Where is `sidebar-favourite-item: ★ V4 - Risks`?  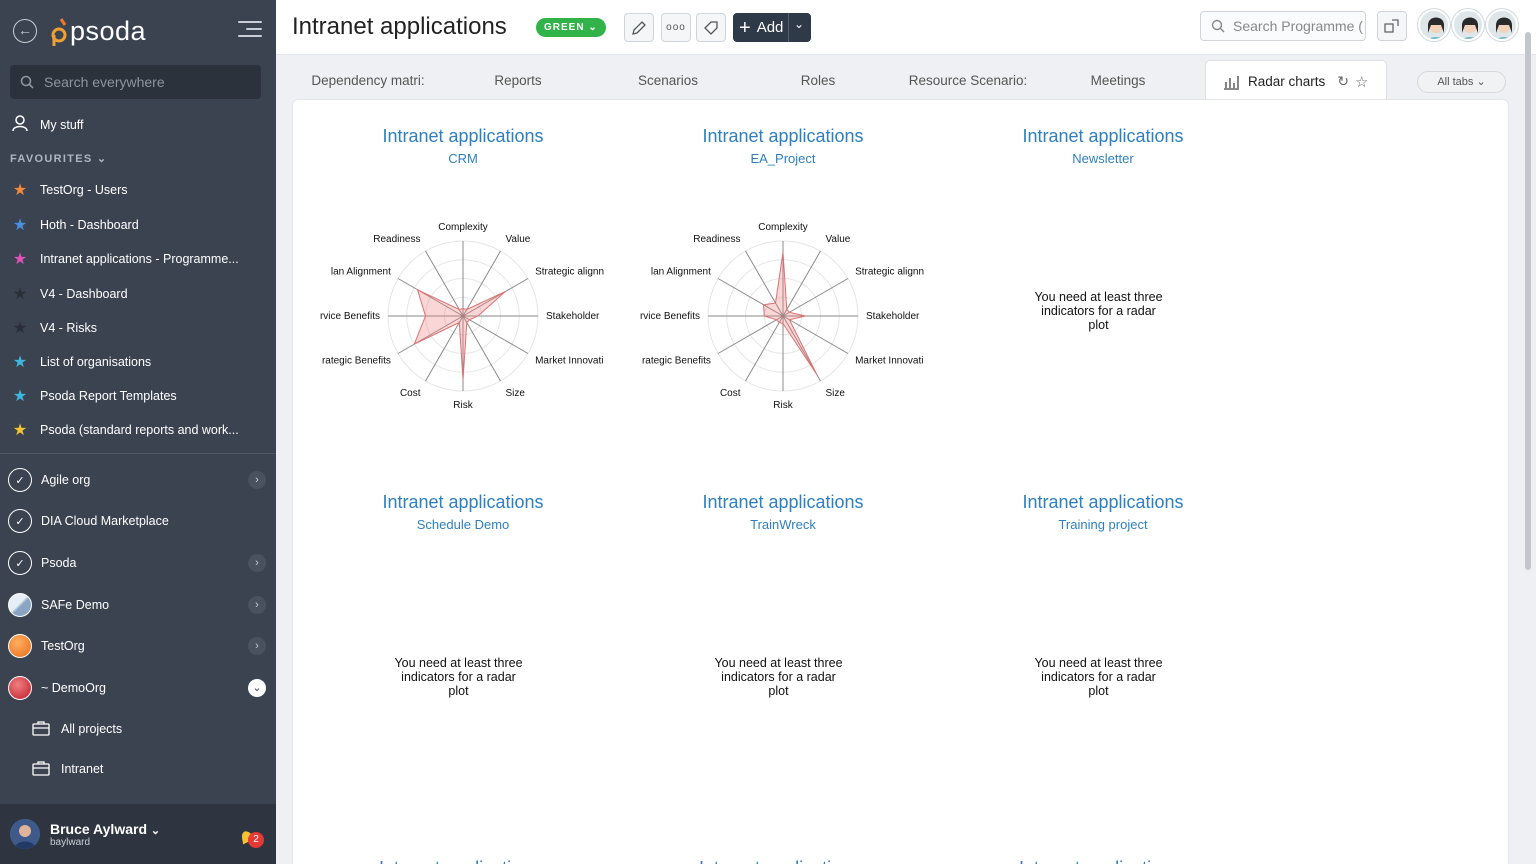 sidebar-favourite-item: ★ V4 - Risks is located at coordinates (138, 328).